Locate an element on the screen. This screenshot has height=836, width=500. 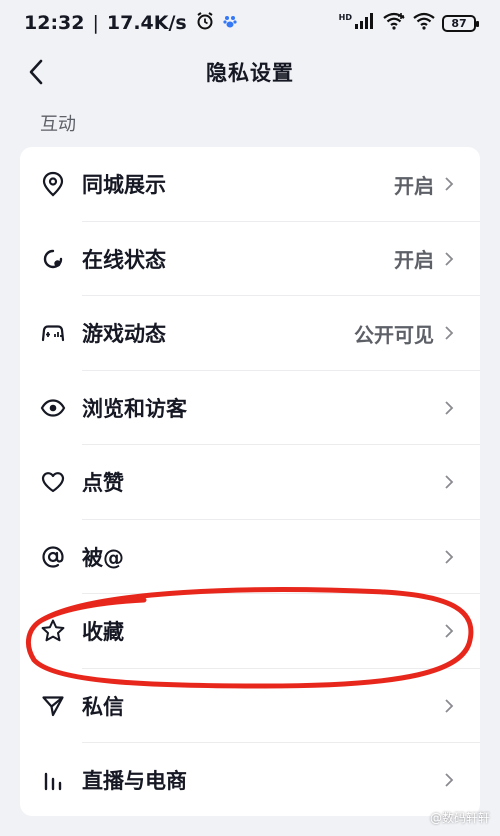
row-private-messages: 私信 is located at coordinates (250, 706).